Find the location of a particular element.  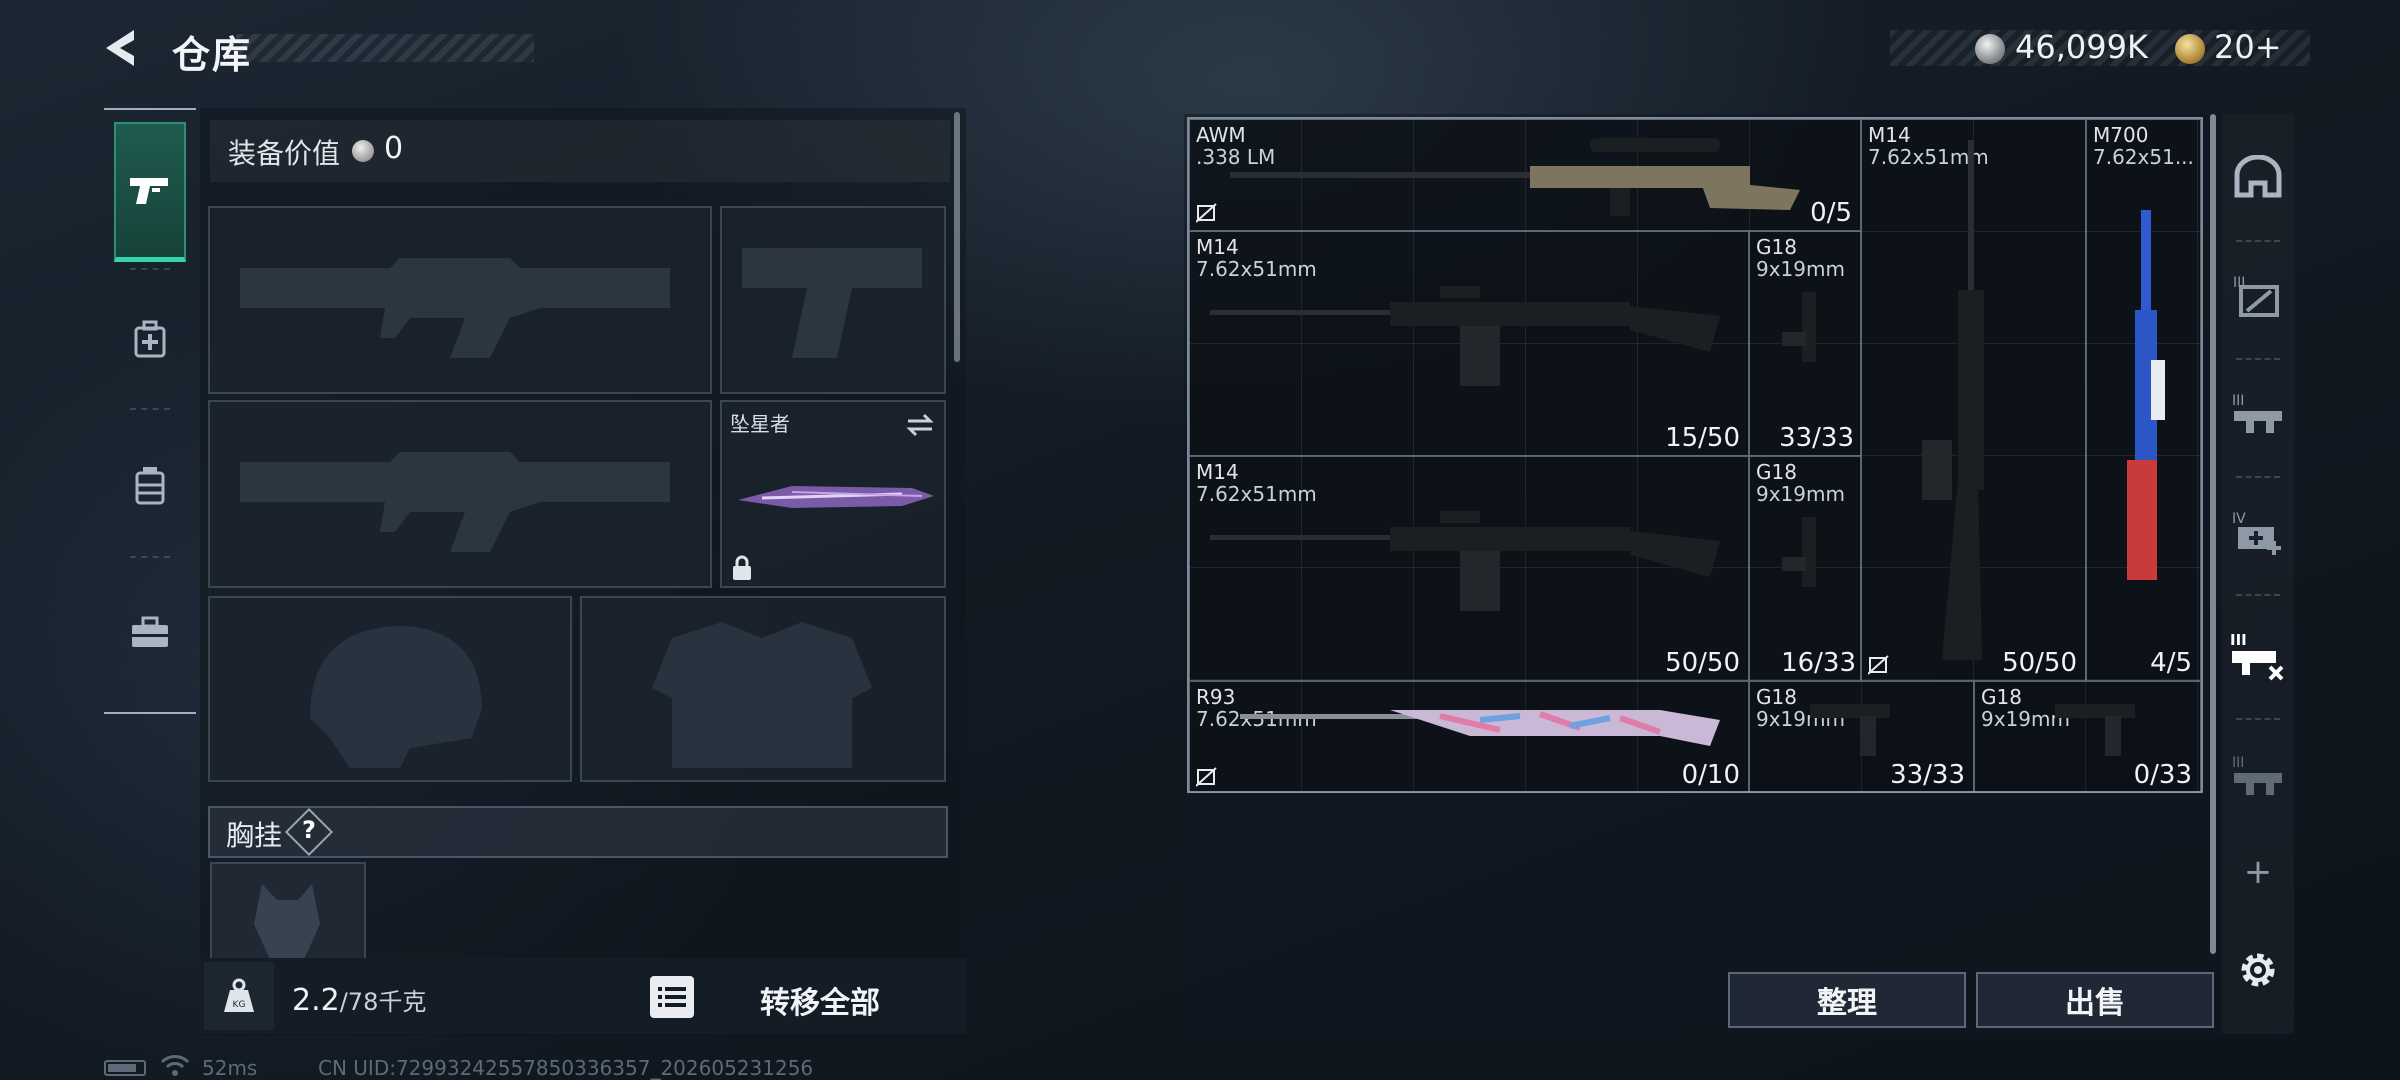

medkit-icon is located at coordinates (150, 339).